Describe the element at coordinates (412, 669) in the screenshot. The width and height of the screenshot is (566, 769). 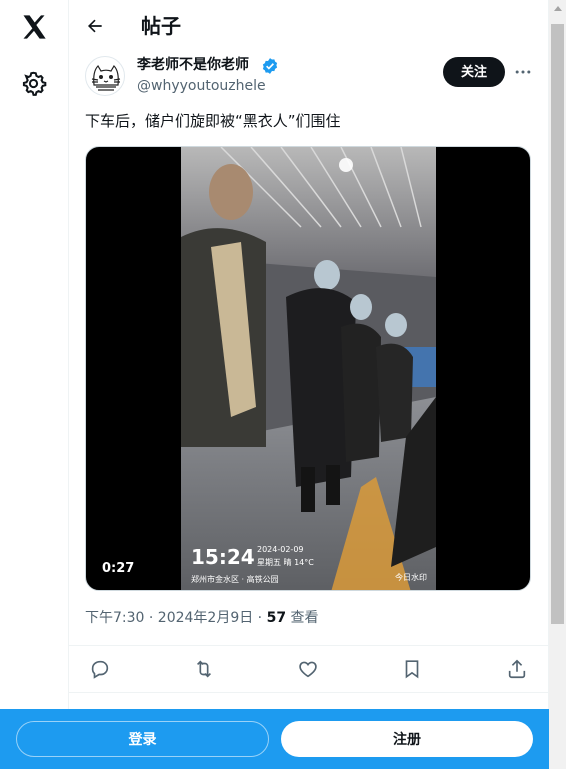
I see `bookmark-icon` at that location.